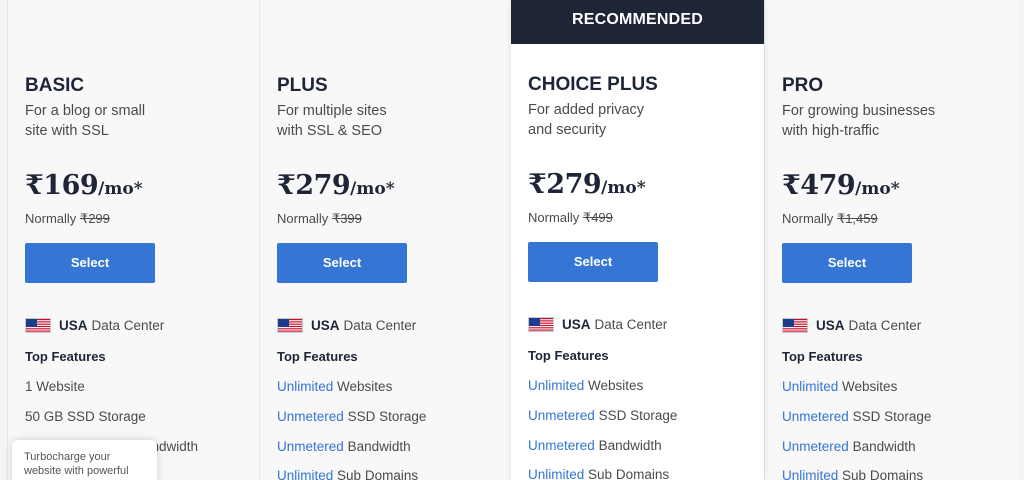  I want to click on old-price: ₹299, so click(94, 218).